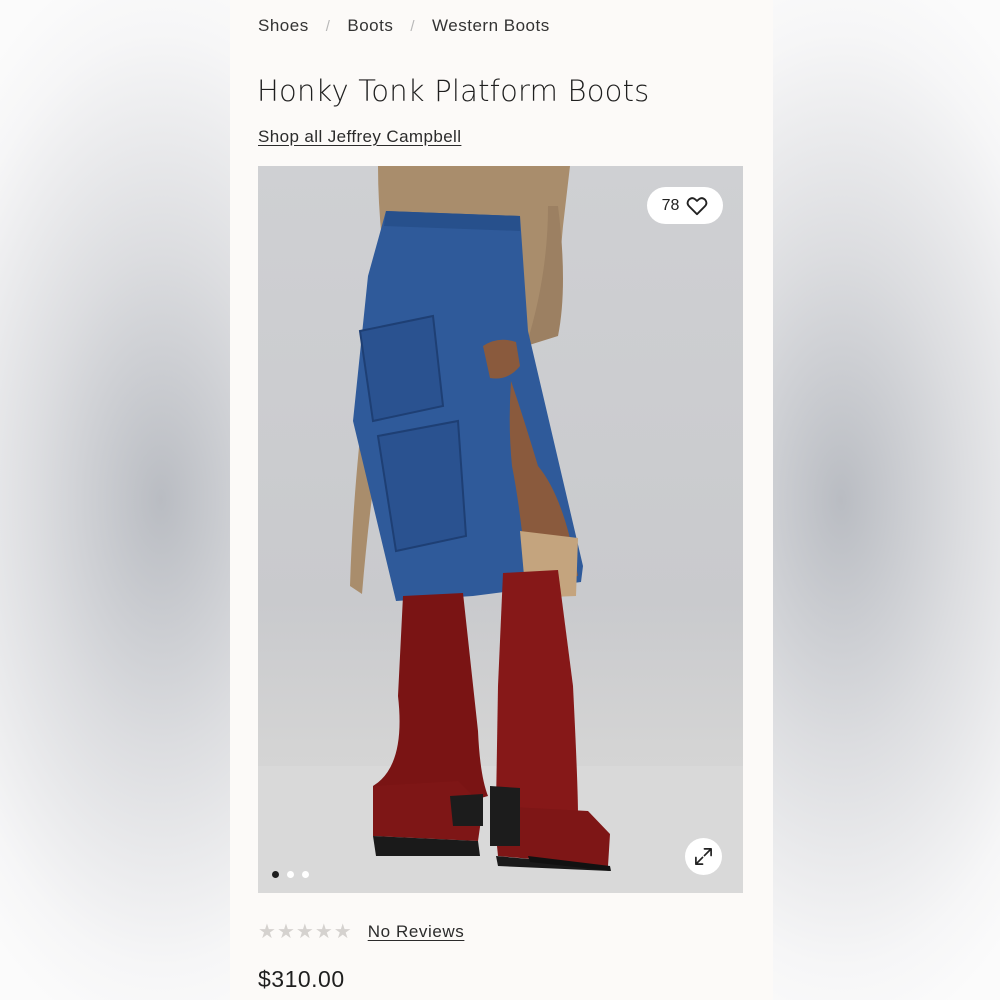  I want to click on breadcrumb-item-shoes: Shoes, so click(283, 26).